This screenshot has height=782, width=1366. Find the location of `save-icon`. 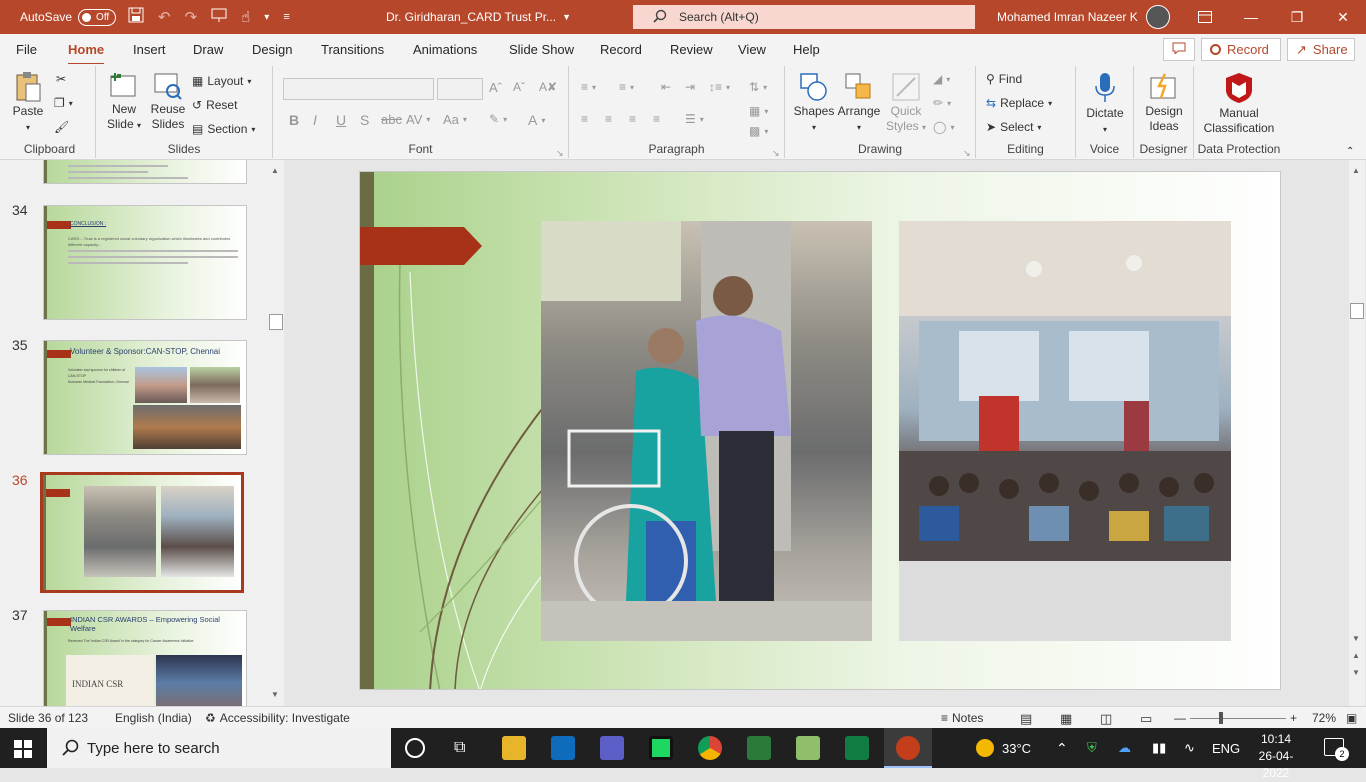

save-icon is located at coordinates (136, 17).